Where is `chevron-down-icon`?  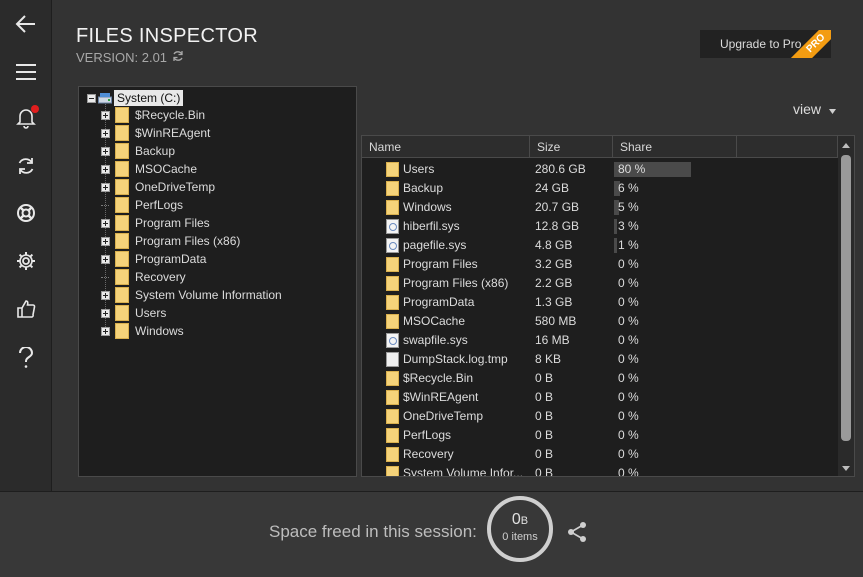 chevron-down-icon is located at coordinates (833, 109).